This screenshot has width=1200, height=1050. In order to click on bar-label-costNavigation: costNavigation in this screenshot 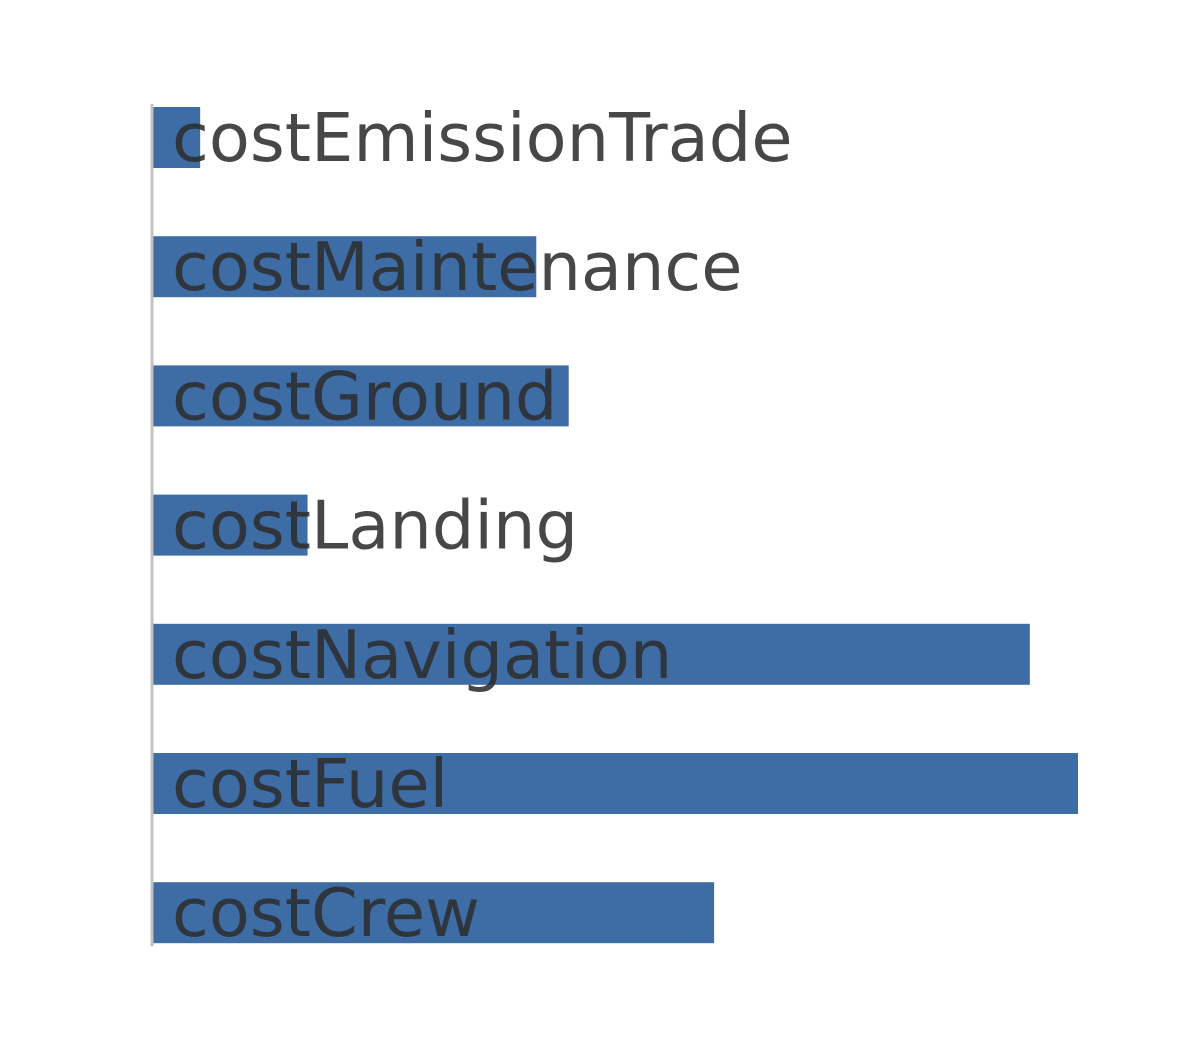, I will do `click(422, 655)`.